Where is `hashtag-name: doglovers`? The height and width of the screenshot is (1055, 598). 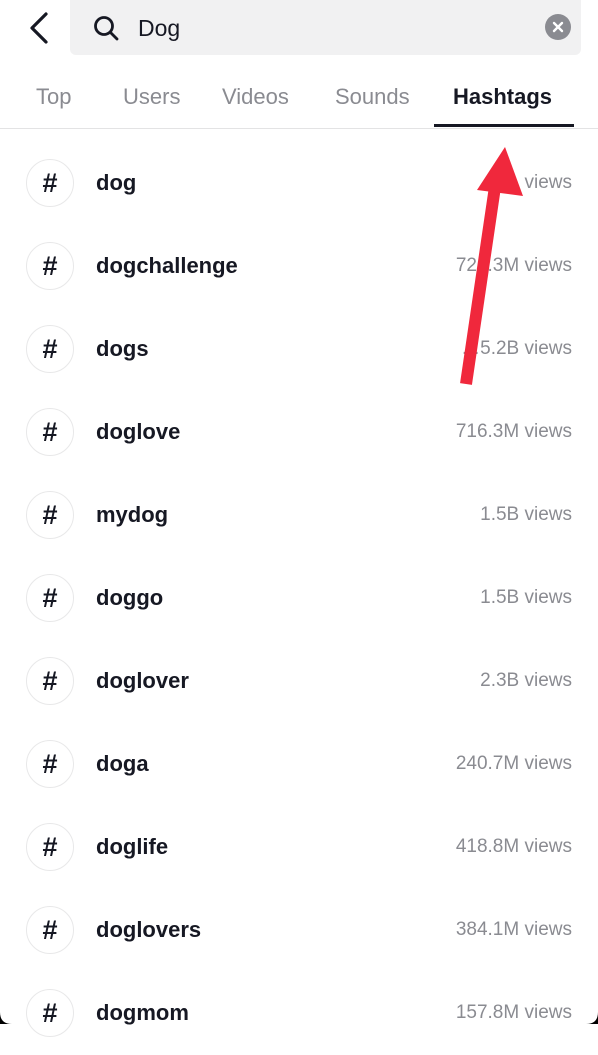
hashtag-name: doglovers is located at coordinates (149, 929).